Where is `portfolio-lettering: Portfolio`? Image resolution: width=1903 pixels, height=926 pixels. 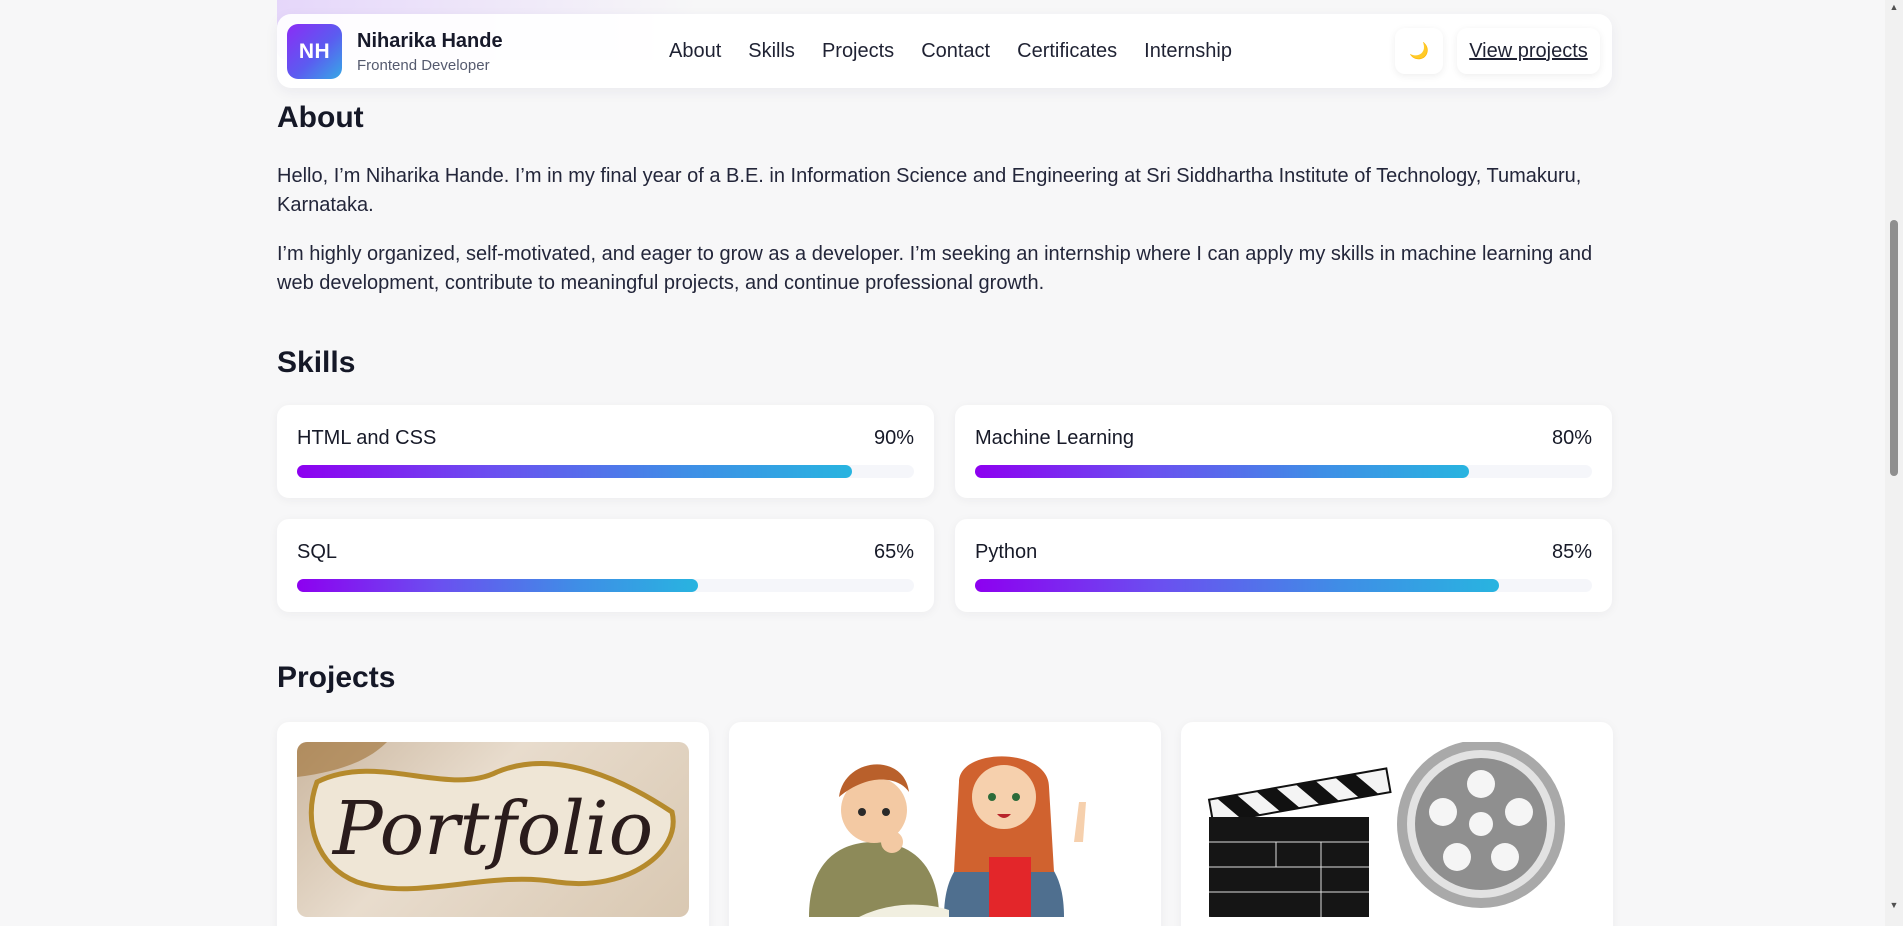 portfolio-lettering: Portfolio is located at coordinates (492, 829).